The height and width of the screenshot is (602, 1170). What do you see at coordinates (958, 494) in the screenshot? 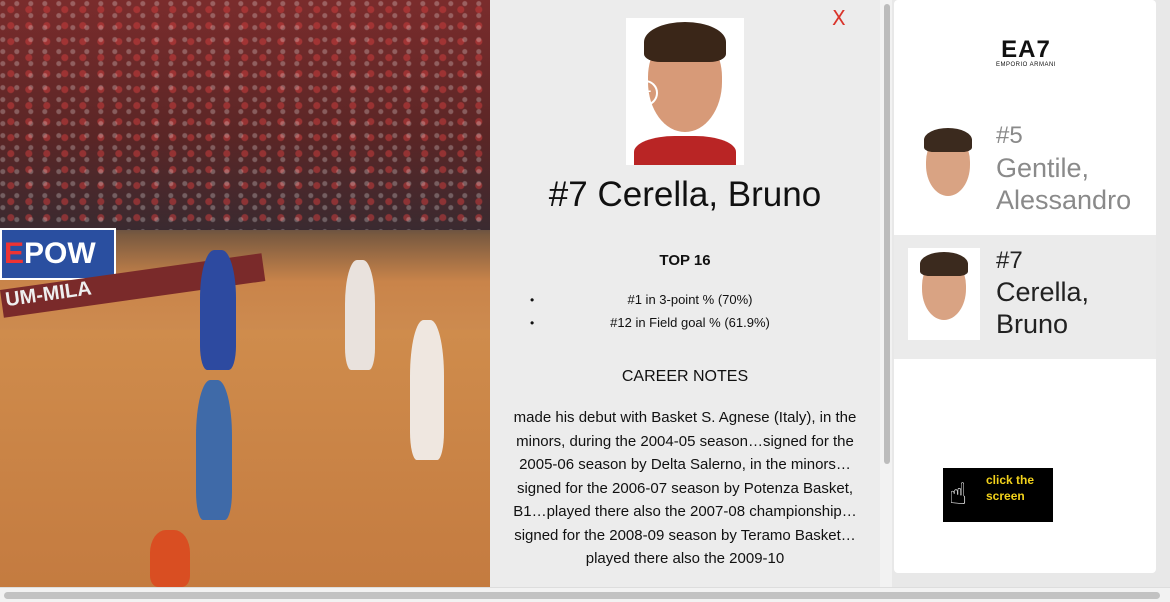
I see `pointer-hand-icon: ☝` at bounding box center [958, 494].